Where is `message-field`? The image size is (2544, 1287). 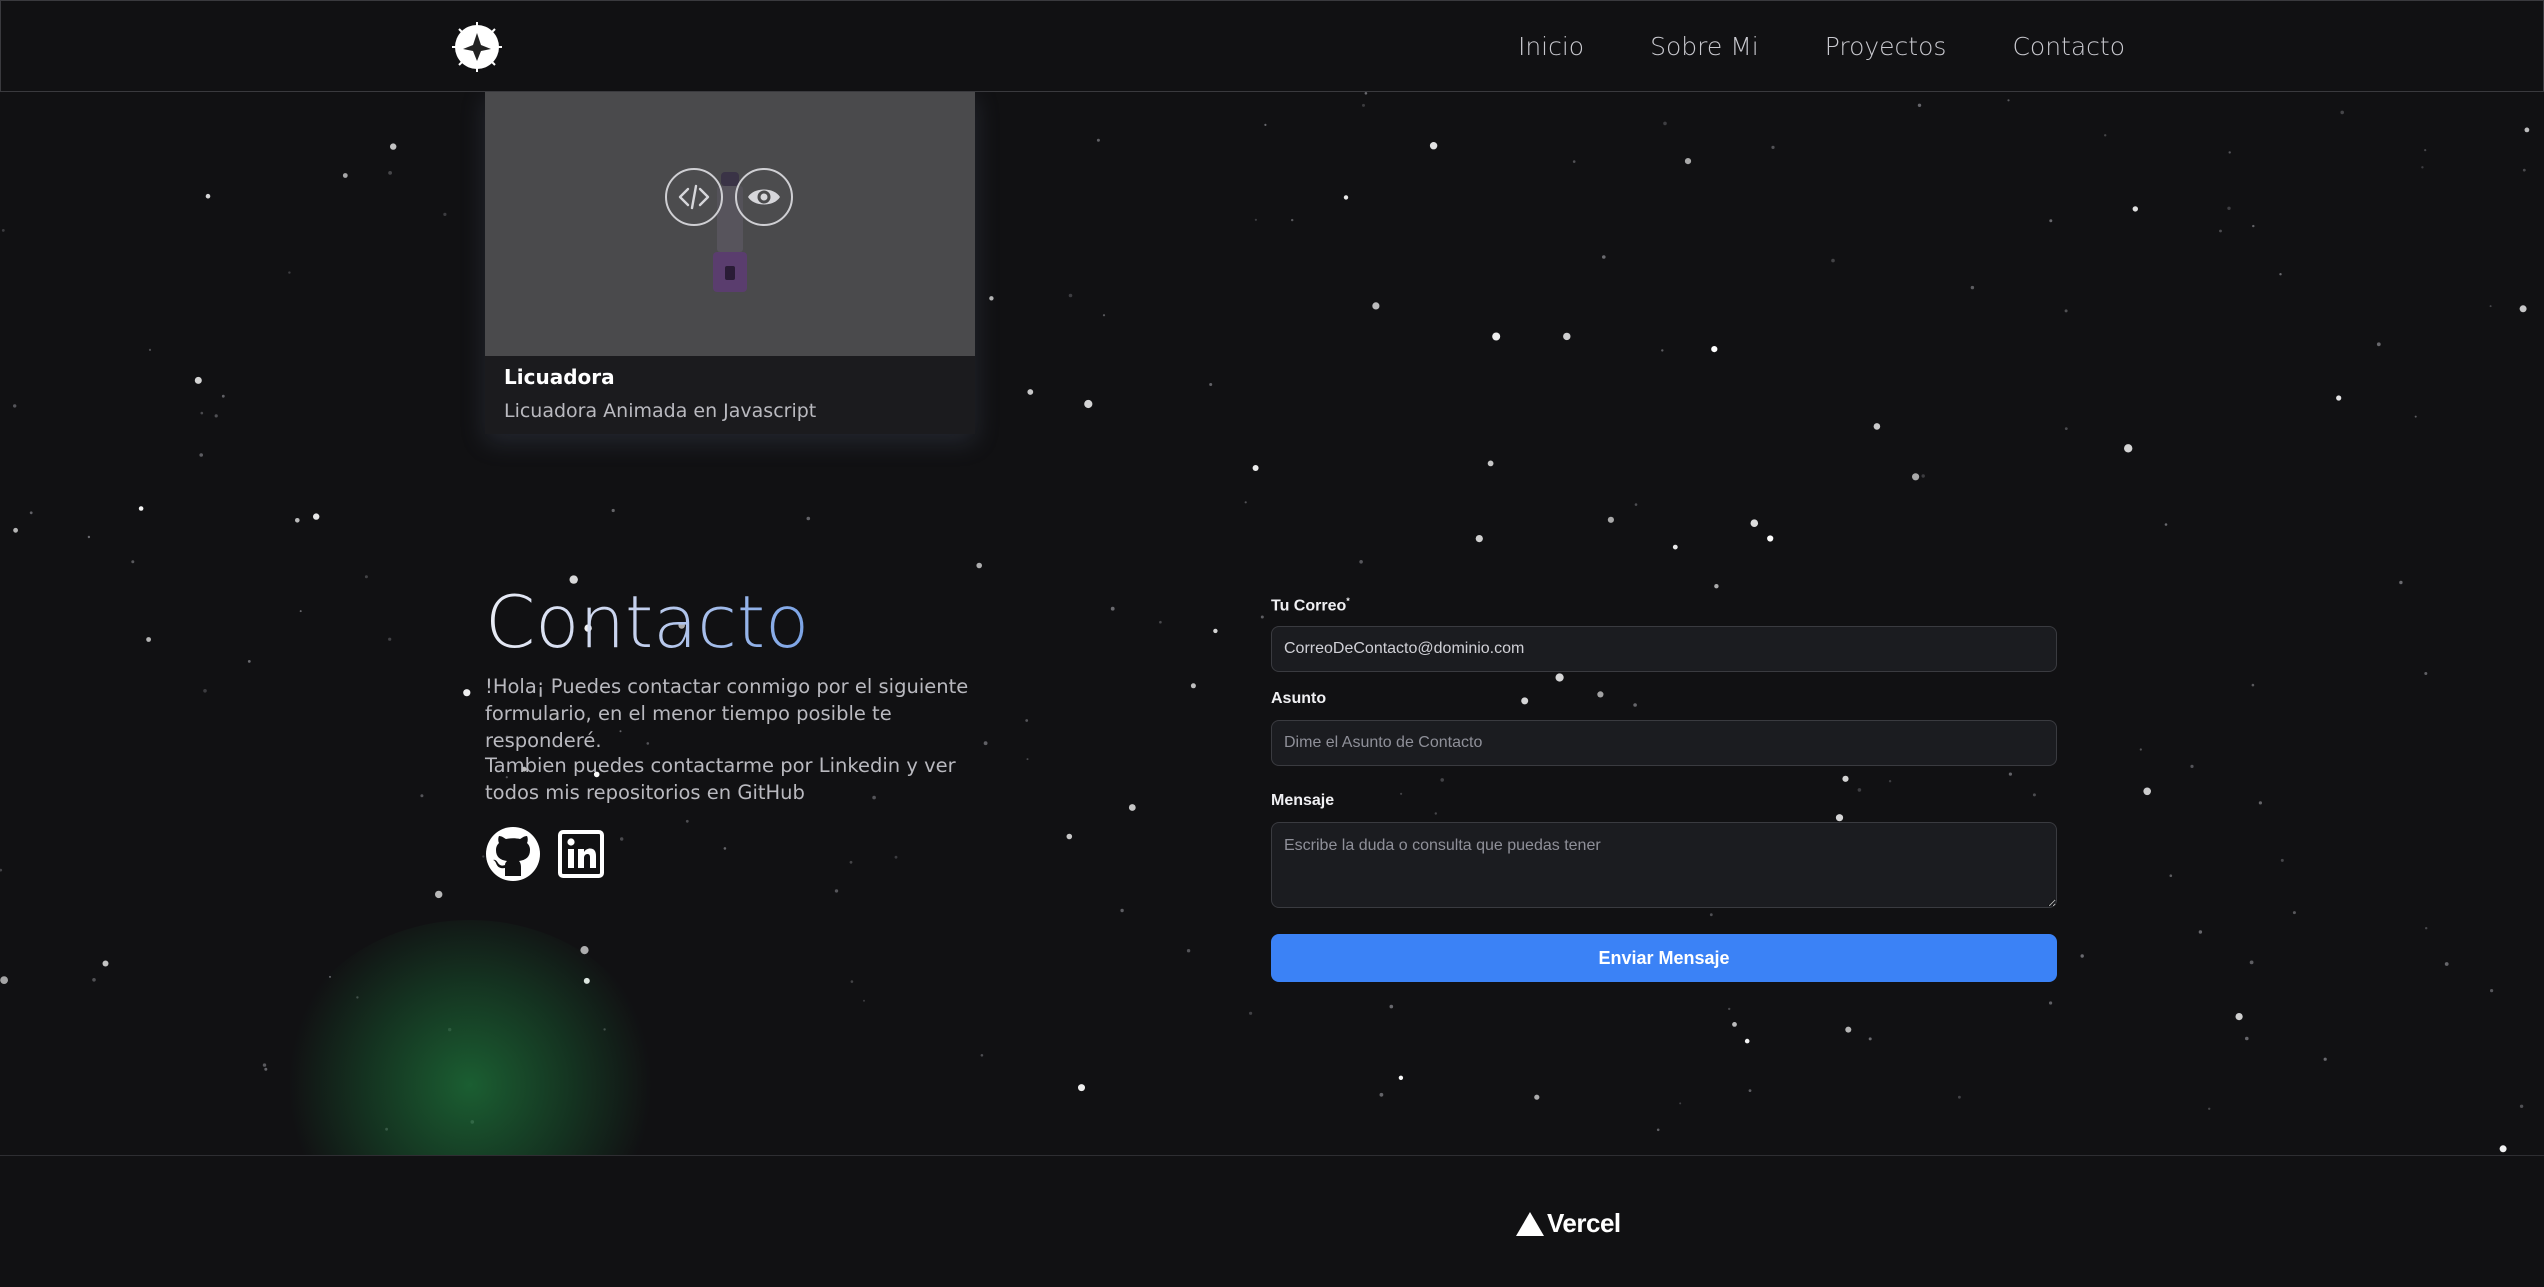 message-field is located at coordinates (1664, 865).